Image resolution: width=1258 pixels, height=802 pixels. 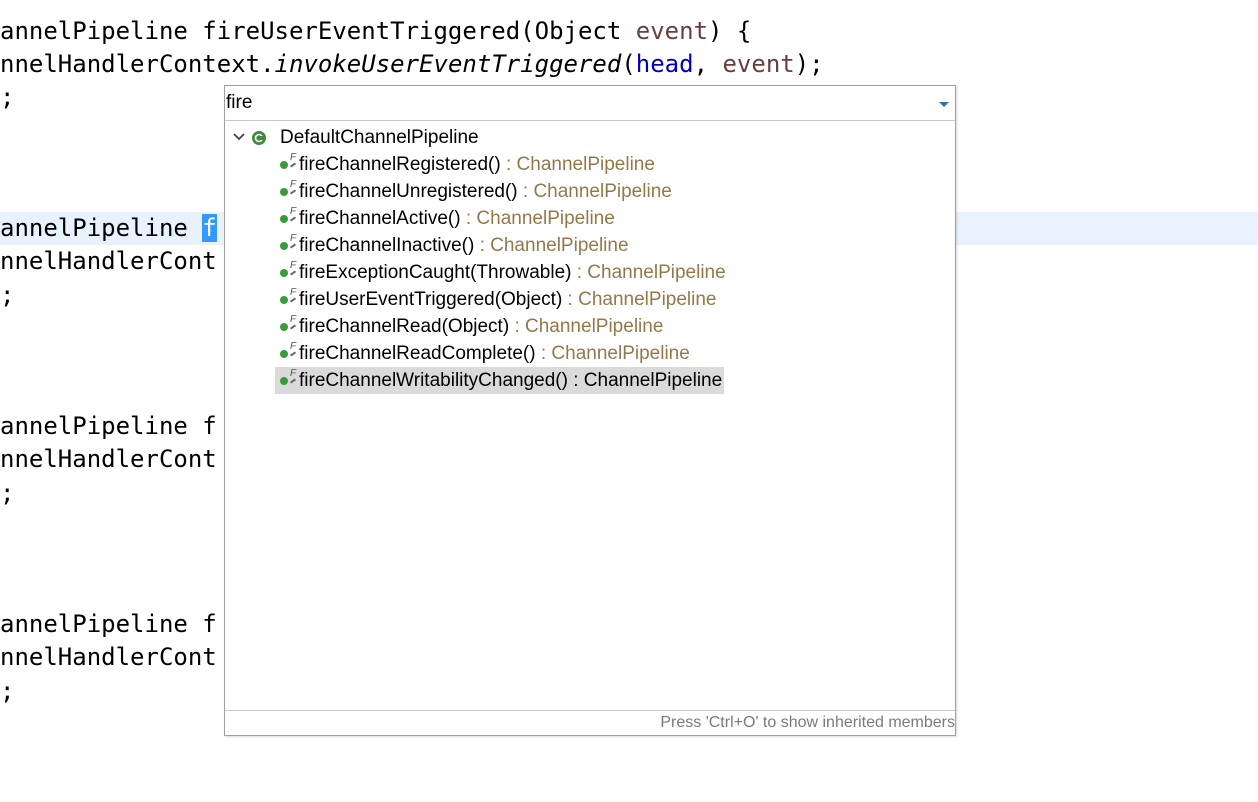 I want to click on filter-bar, so click(x=590, y=103).